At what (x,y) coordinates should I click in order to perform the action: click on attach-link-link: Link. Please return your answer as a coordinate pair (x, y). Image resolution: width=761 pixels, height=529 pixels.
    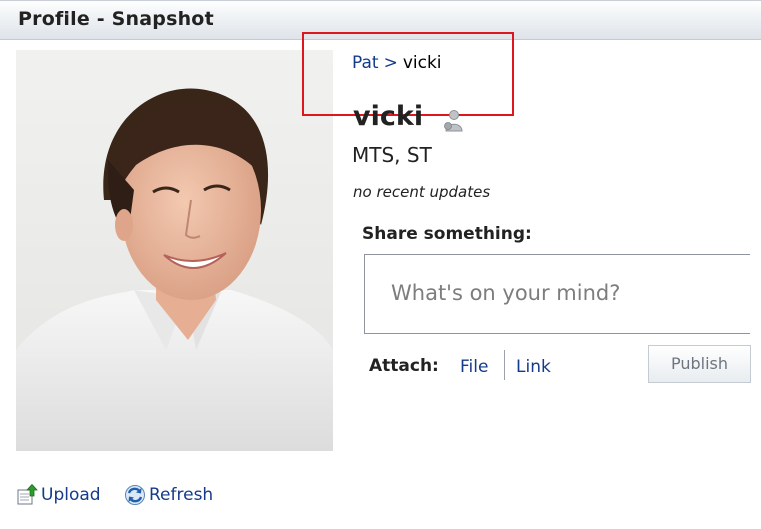
    Looking at the image, I should click on (533, 367).